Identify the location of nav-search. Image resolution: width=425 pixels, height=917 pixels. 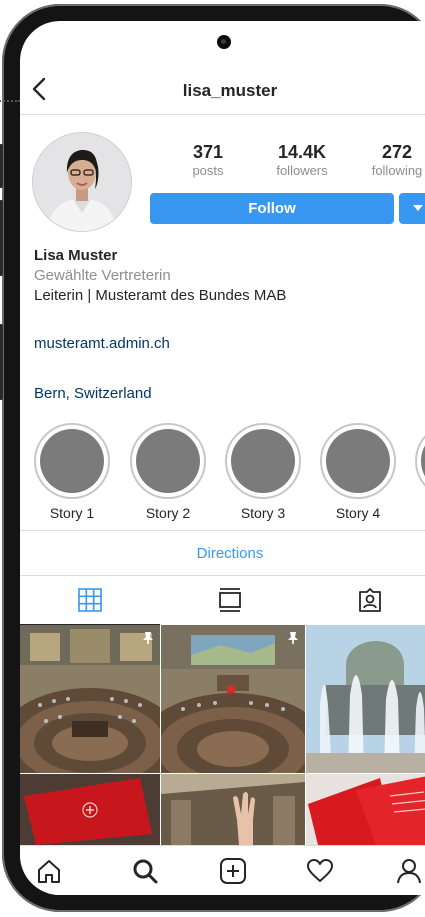
(145, 871).